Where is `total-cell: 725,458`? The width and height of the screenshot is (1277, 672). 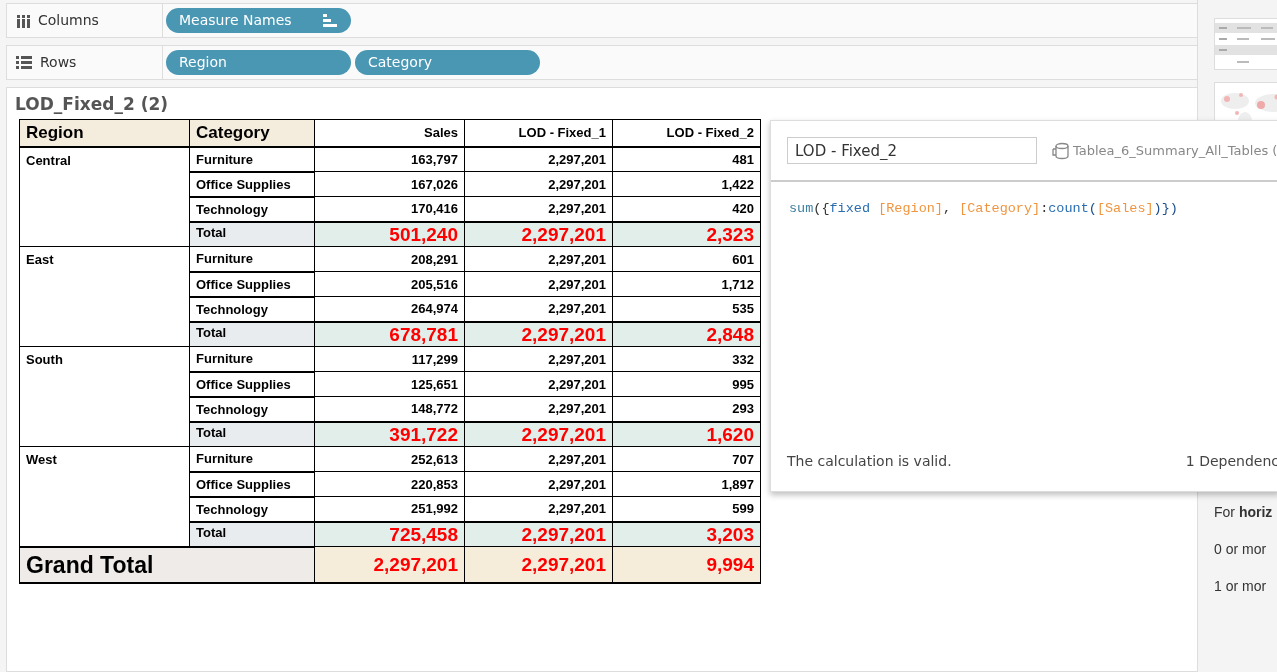 total-cell: 725,458 is located at coordinates (389, 534).